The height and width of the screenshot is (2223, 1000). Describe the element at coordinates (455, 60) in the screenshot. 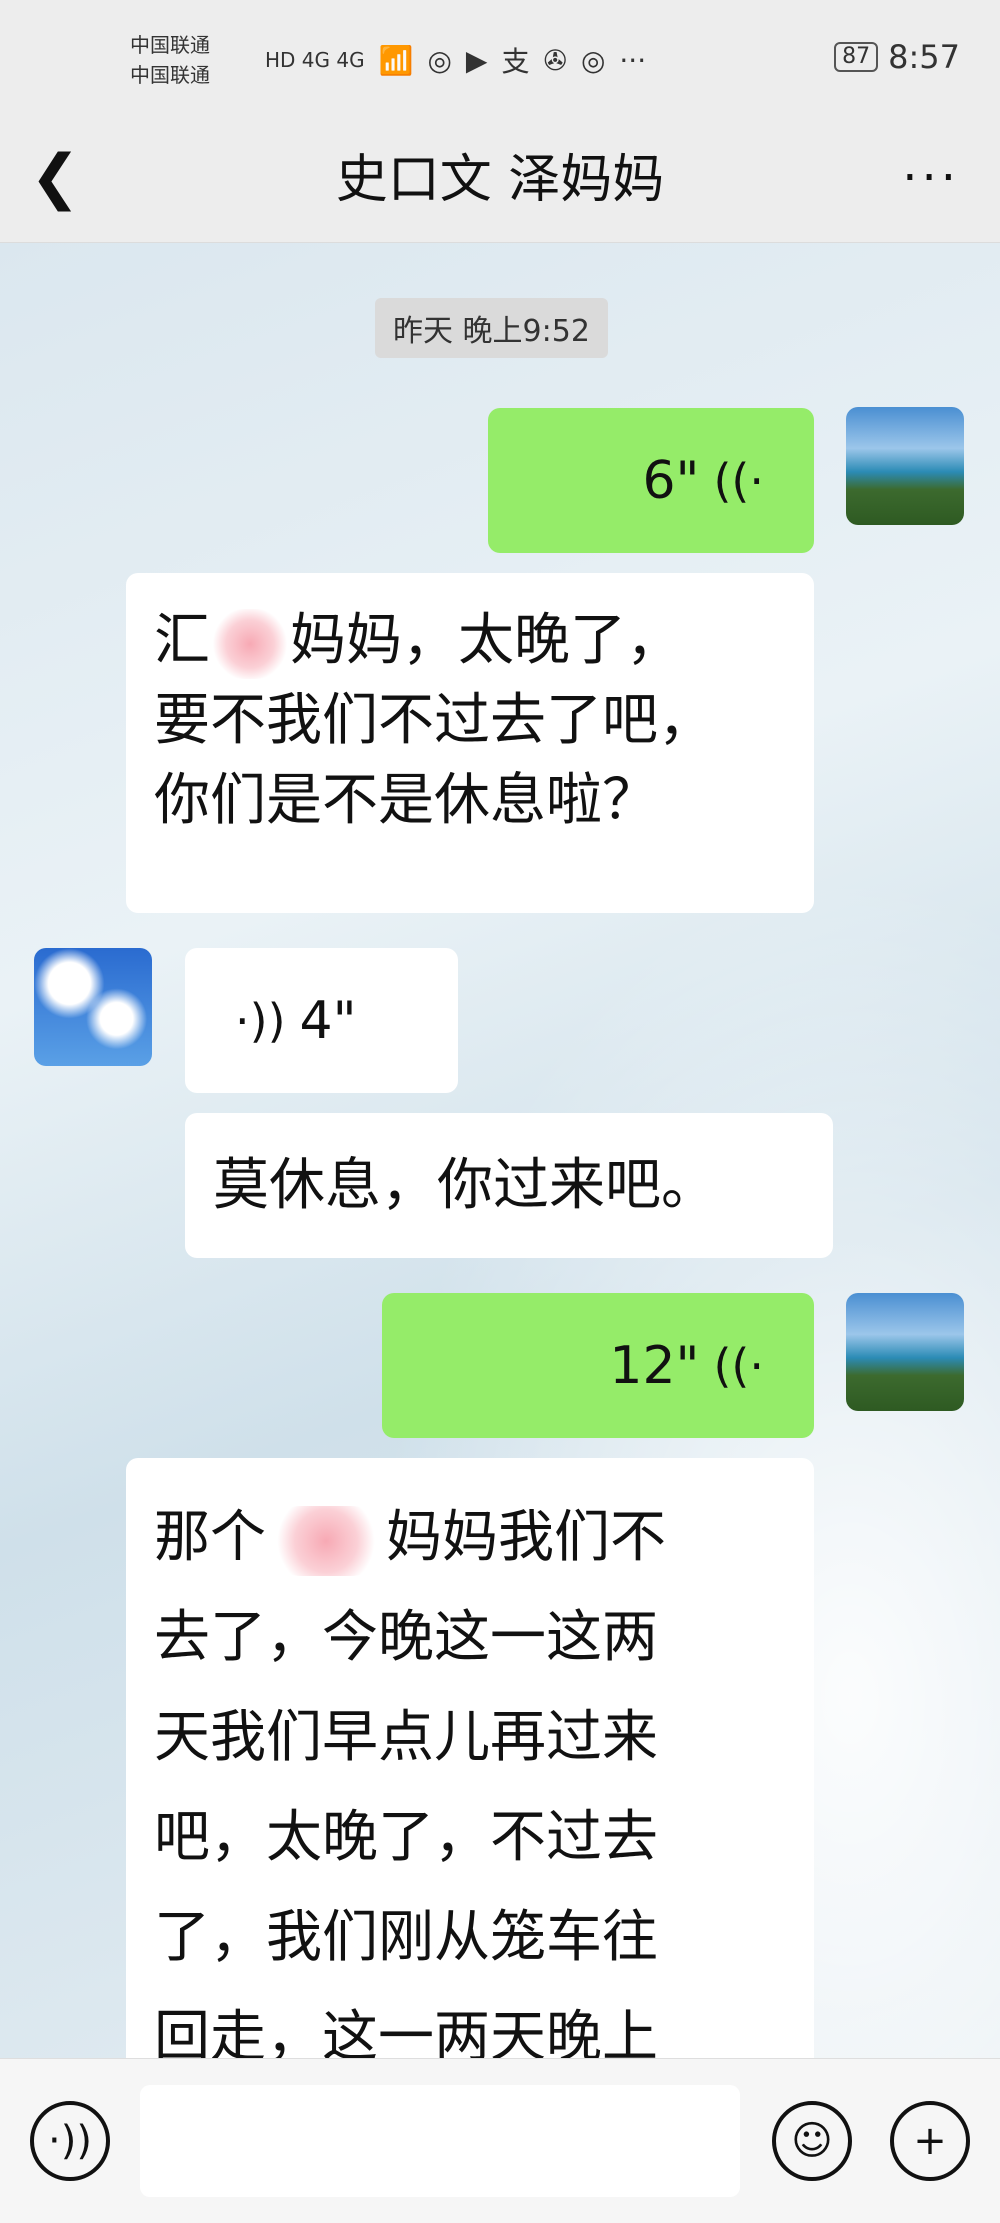

I see `status-icons: HD 4G 4G 📶 ◎ ▶ 支 ✇ ◎ ···` at that location.